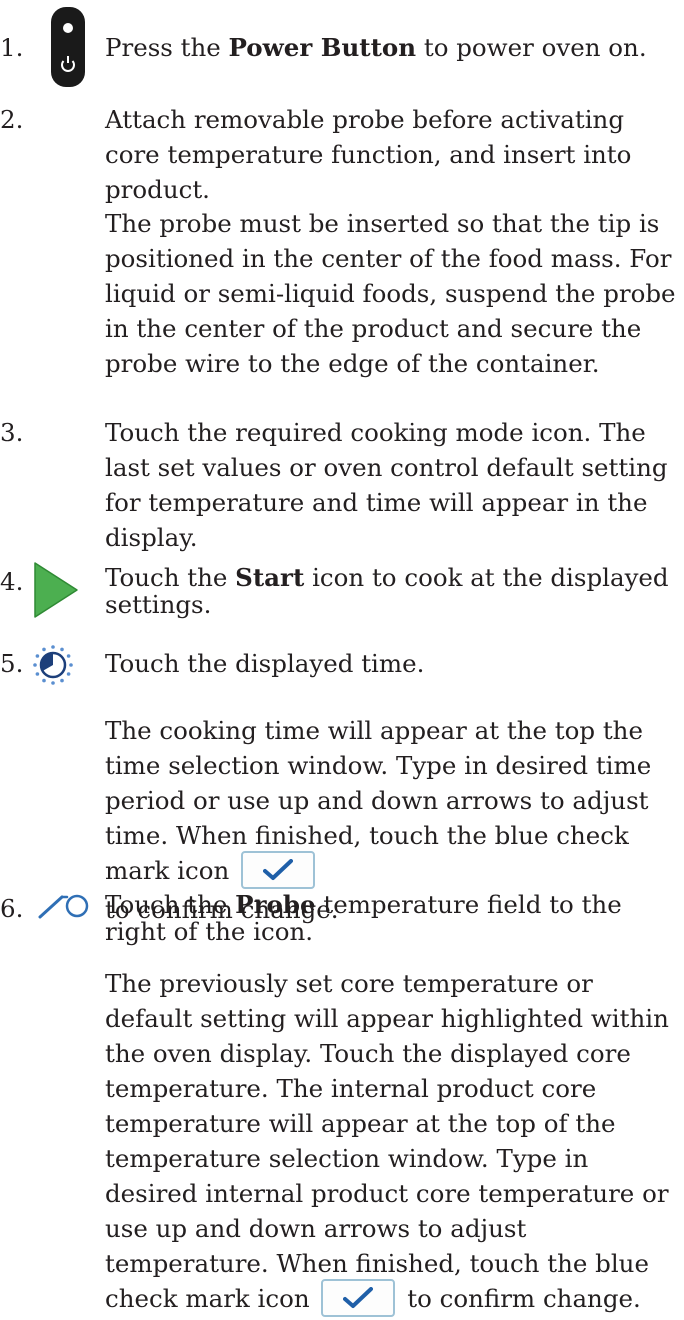 The image size is (684, 1320). I want to click on step-number: 1., so click(12, 47).